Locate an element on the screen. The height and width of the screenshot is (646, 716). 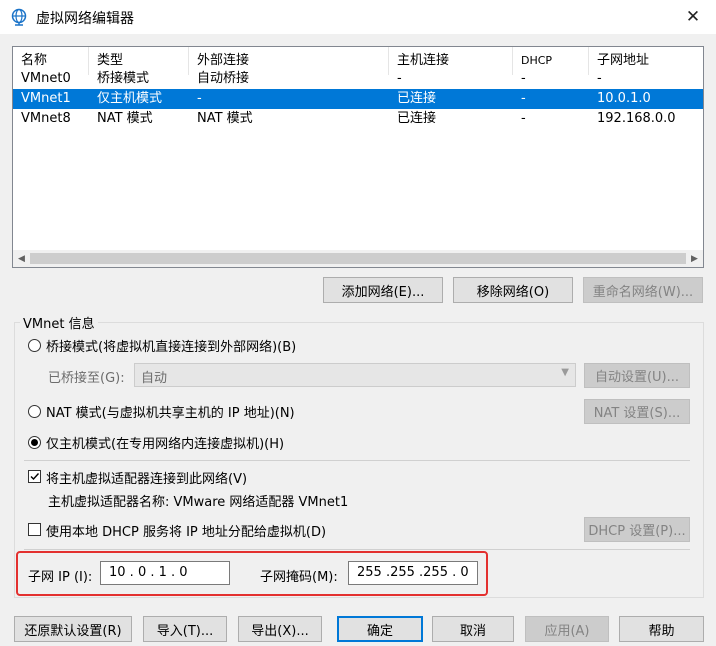
horizontal-scrollbar: ◀ ▶ is located at coordinates (358, 258).